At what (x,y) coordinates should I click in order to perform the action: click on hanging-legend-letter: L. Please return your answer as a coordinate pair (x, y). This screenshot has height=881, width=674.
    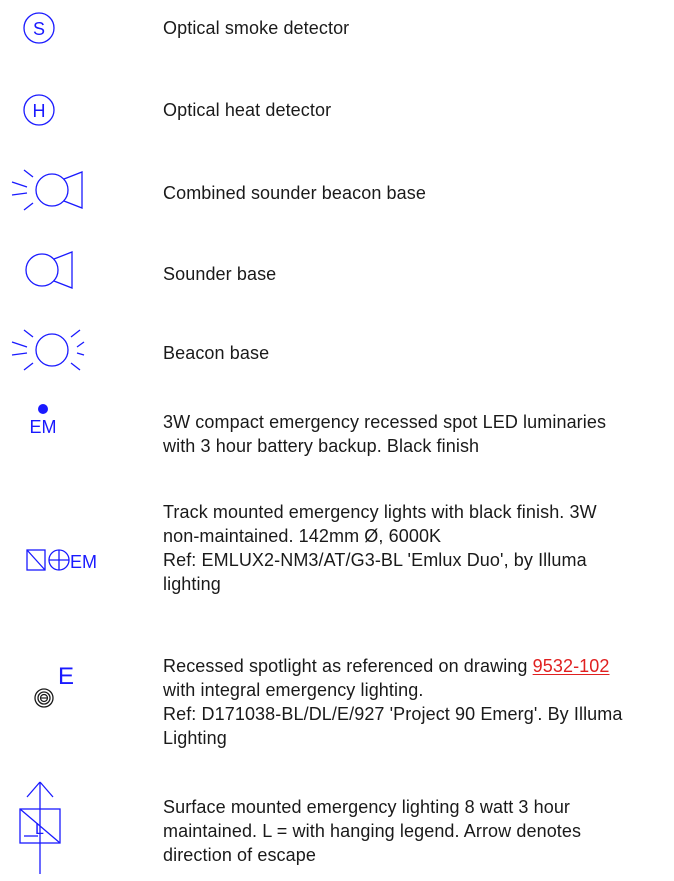
    Looking at the image, I should click on (39, 829).